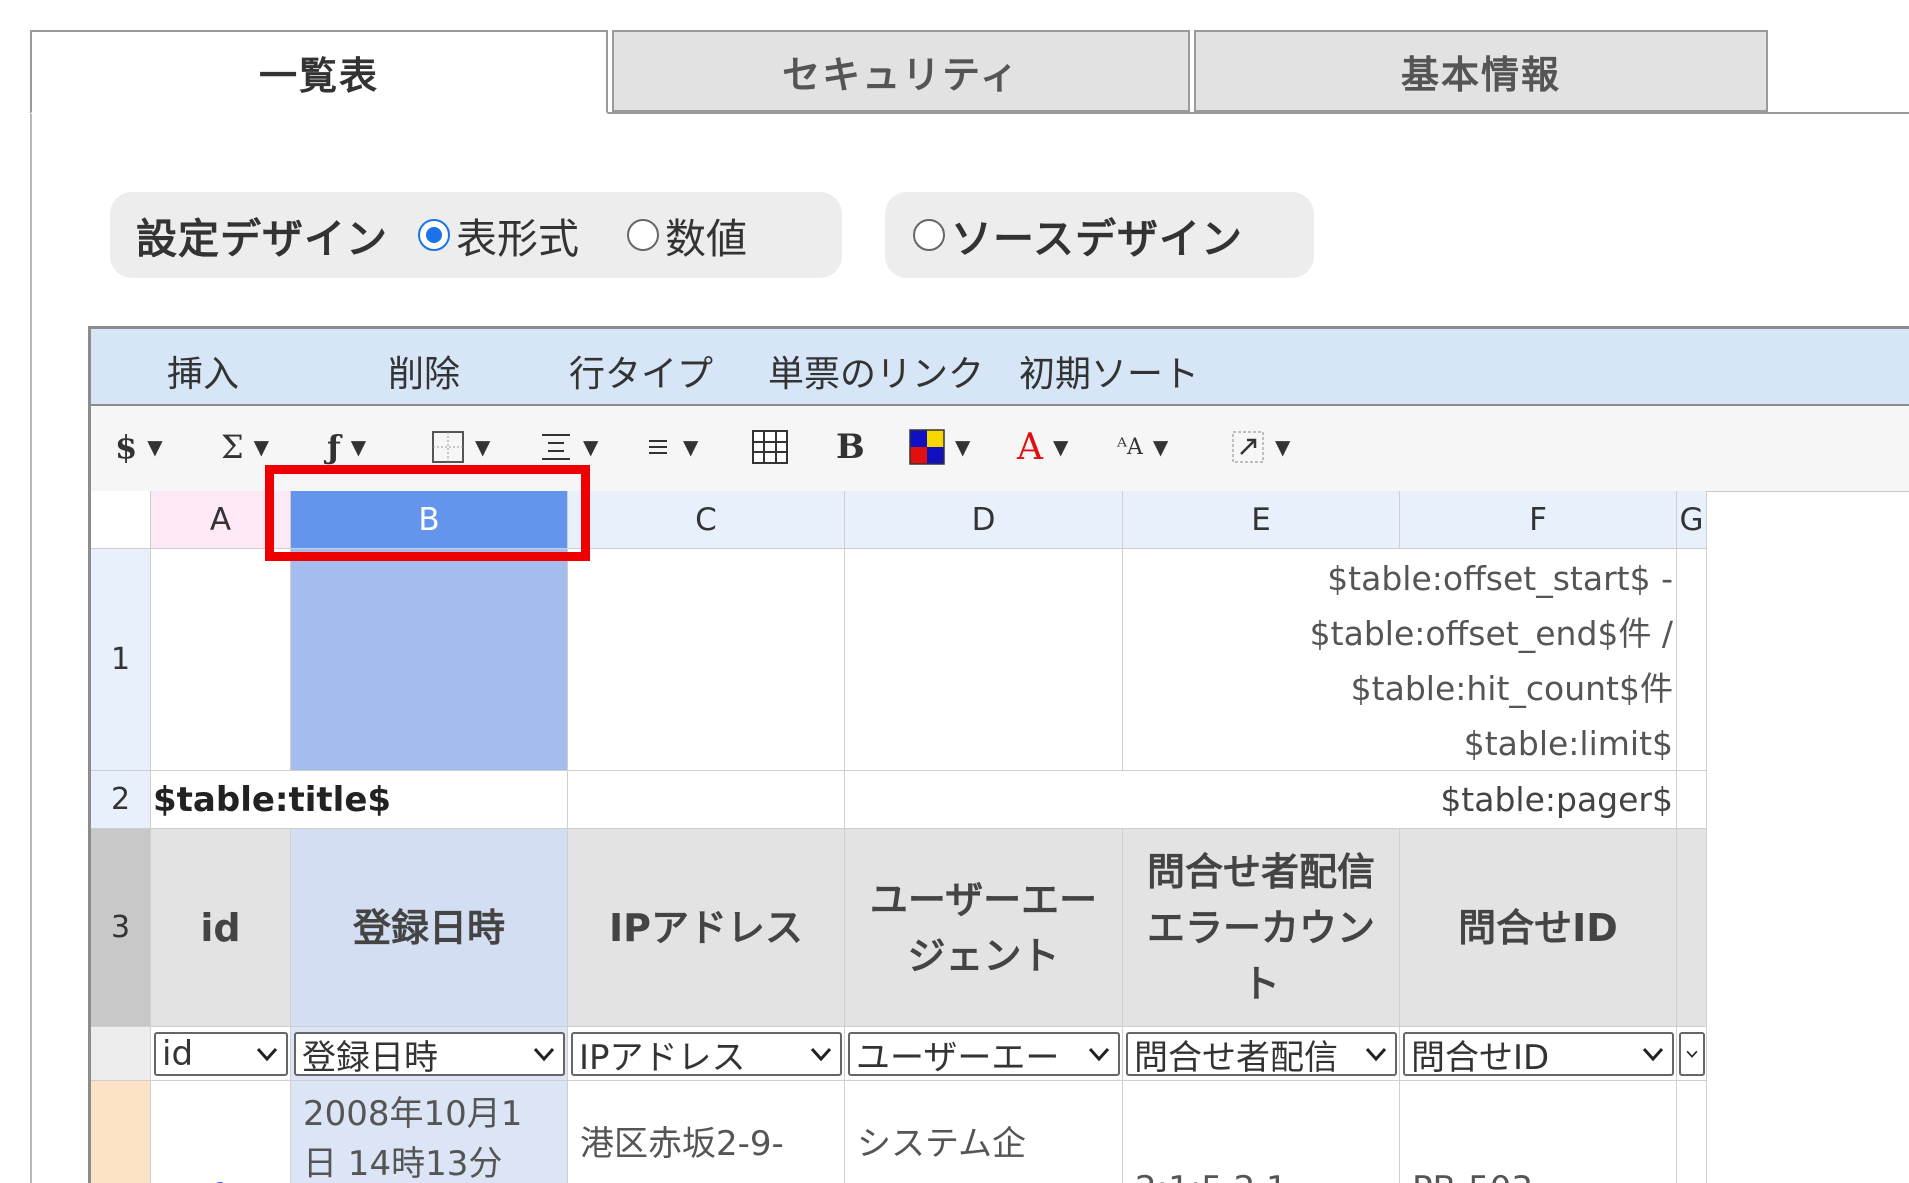  What do you see at coordinates (706, 520) in the screenshot?
I see `column-header-c: C` at bounding box center [706, 520].